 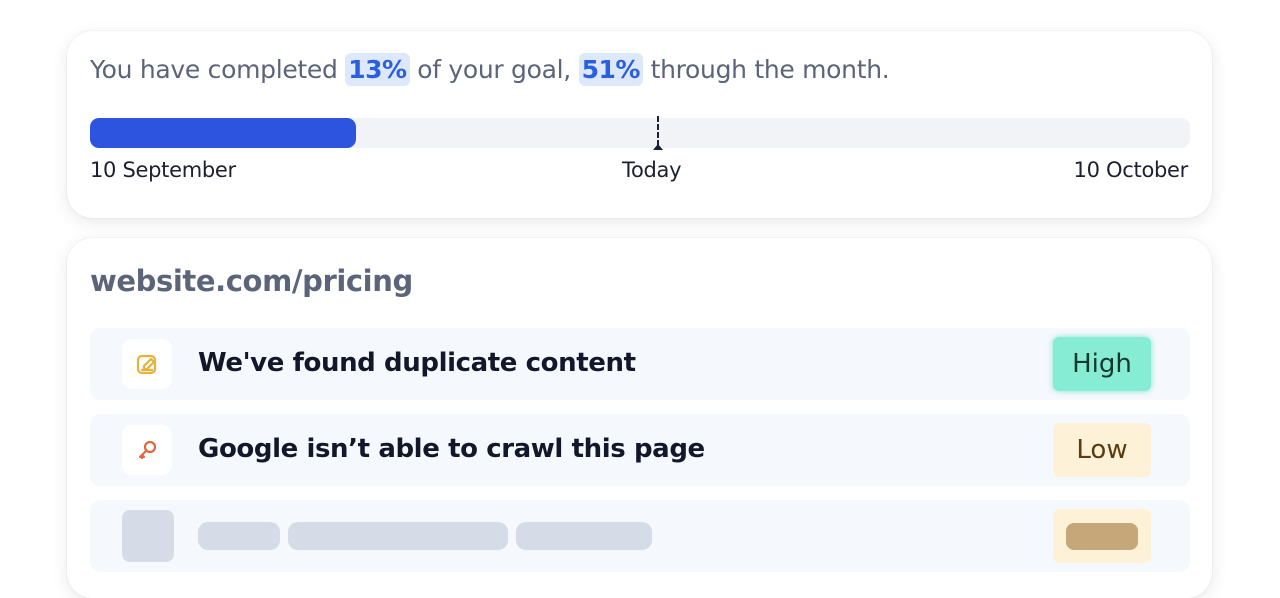 What do you see at coordinates (214, 69) in the screenshot?
I see `goal-prefix: You have completed` at bounding box center [214, 69].